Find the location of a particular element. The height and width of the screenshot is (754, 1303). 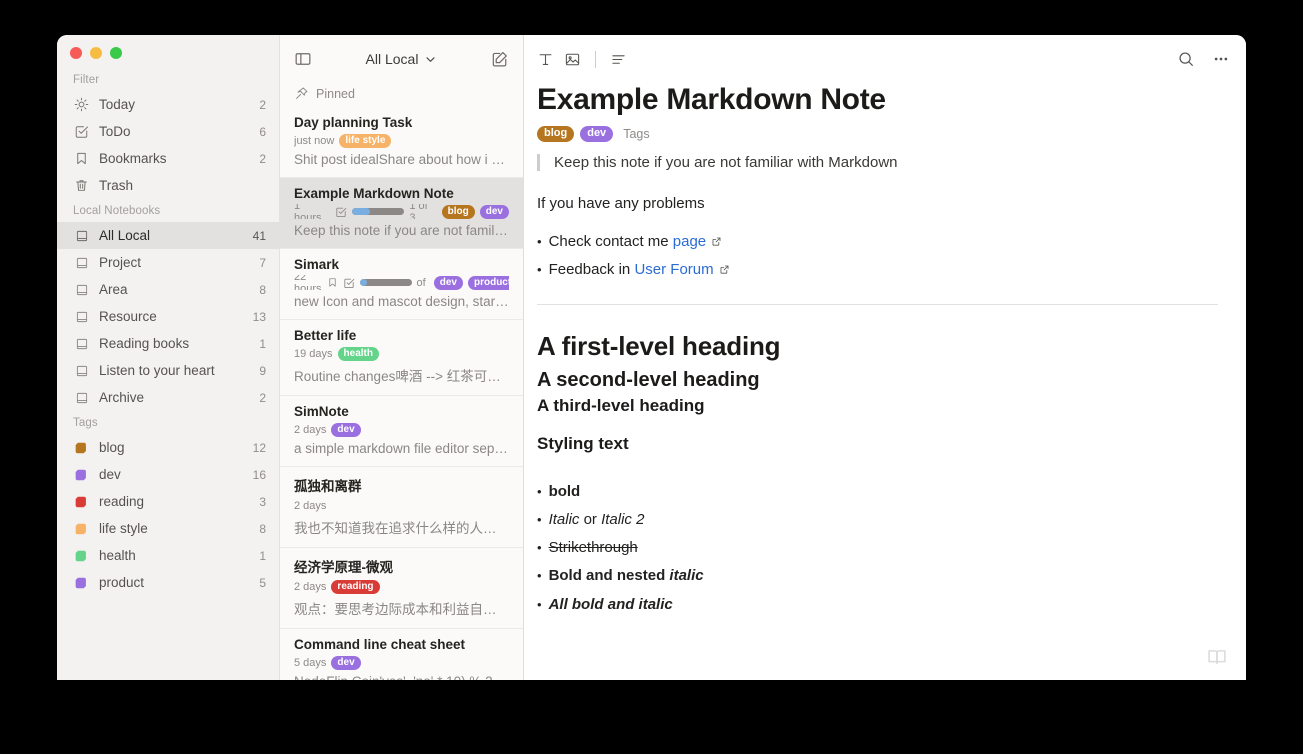

note-list-title: All Local is located at coordinates (401, 59).